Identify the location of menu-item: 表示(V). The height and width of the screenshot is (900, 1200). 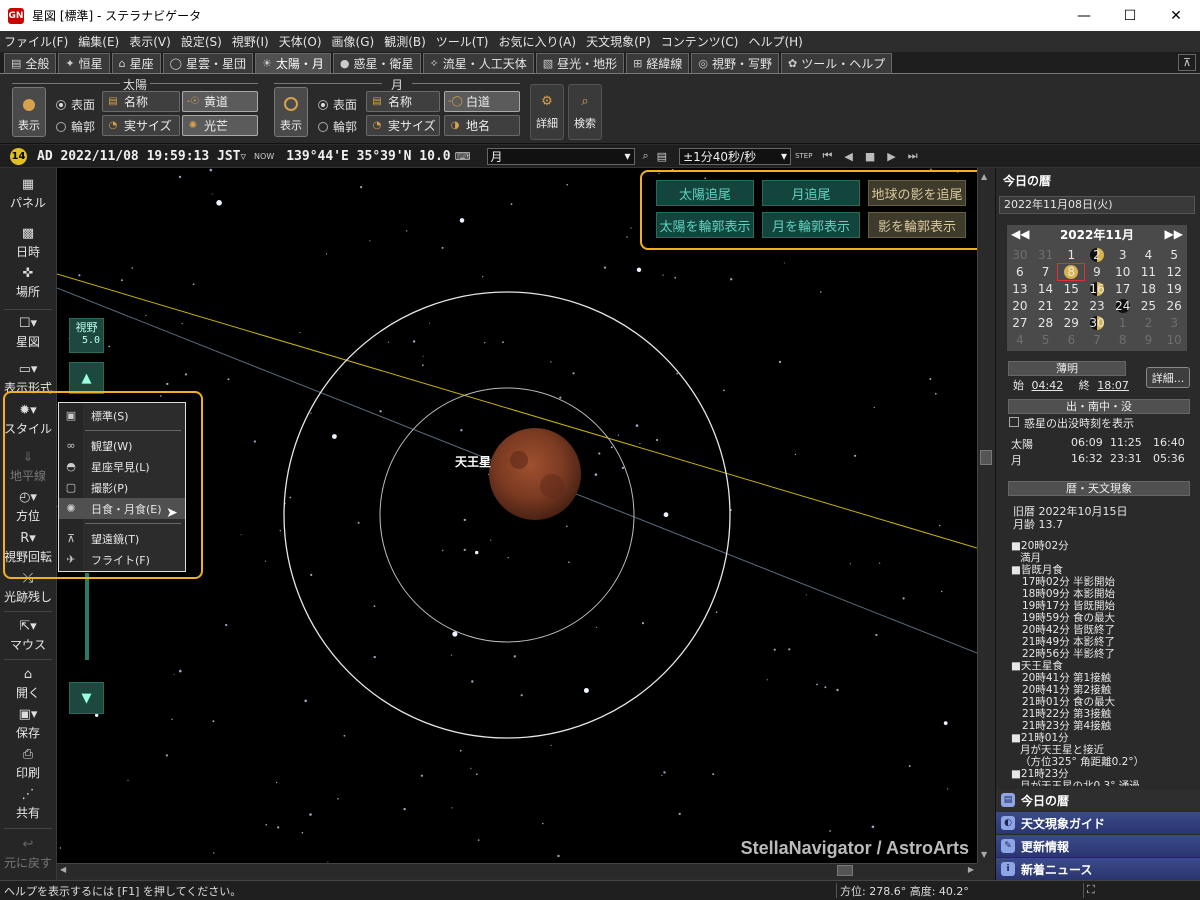
(150, 41).